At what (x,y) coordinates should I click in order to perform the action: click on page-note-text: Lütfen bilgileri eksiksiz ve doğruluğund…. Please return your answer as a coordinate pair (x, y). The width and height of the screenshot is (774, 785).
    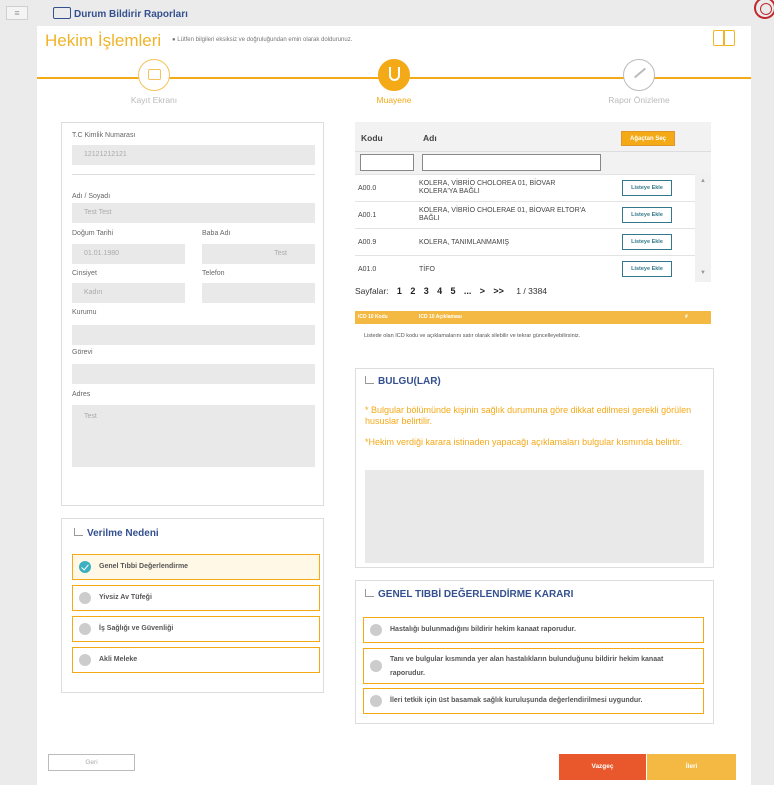
    Looking at the image, I should click on (265, 40).